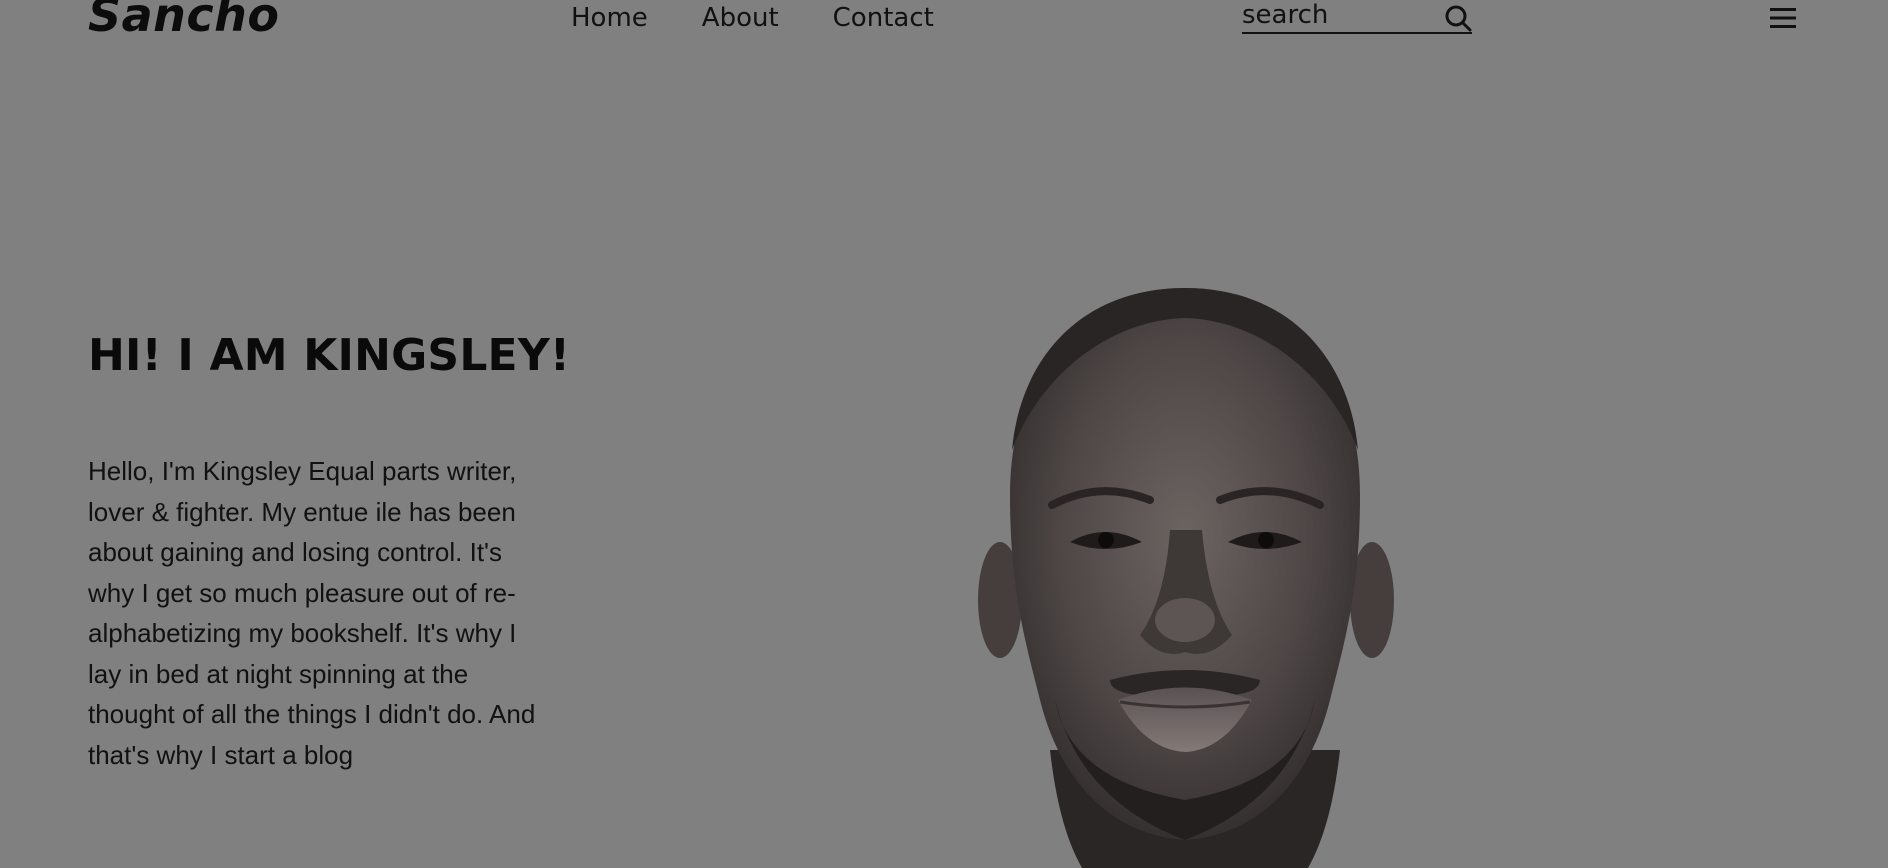 Image resolution: width=1888 pixels, height=868 pixels. Describe the element at coordinates (1458, 18) in the screenshot. I see `search-icon` at that location.